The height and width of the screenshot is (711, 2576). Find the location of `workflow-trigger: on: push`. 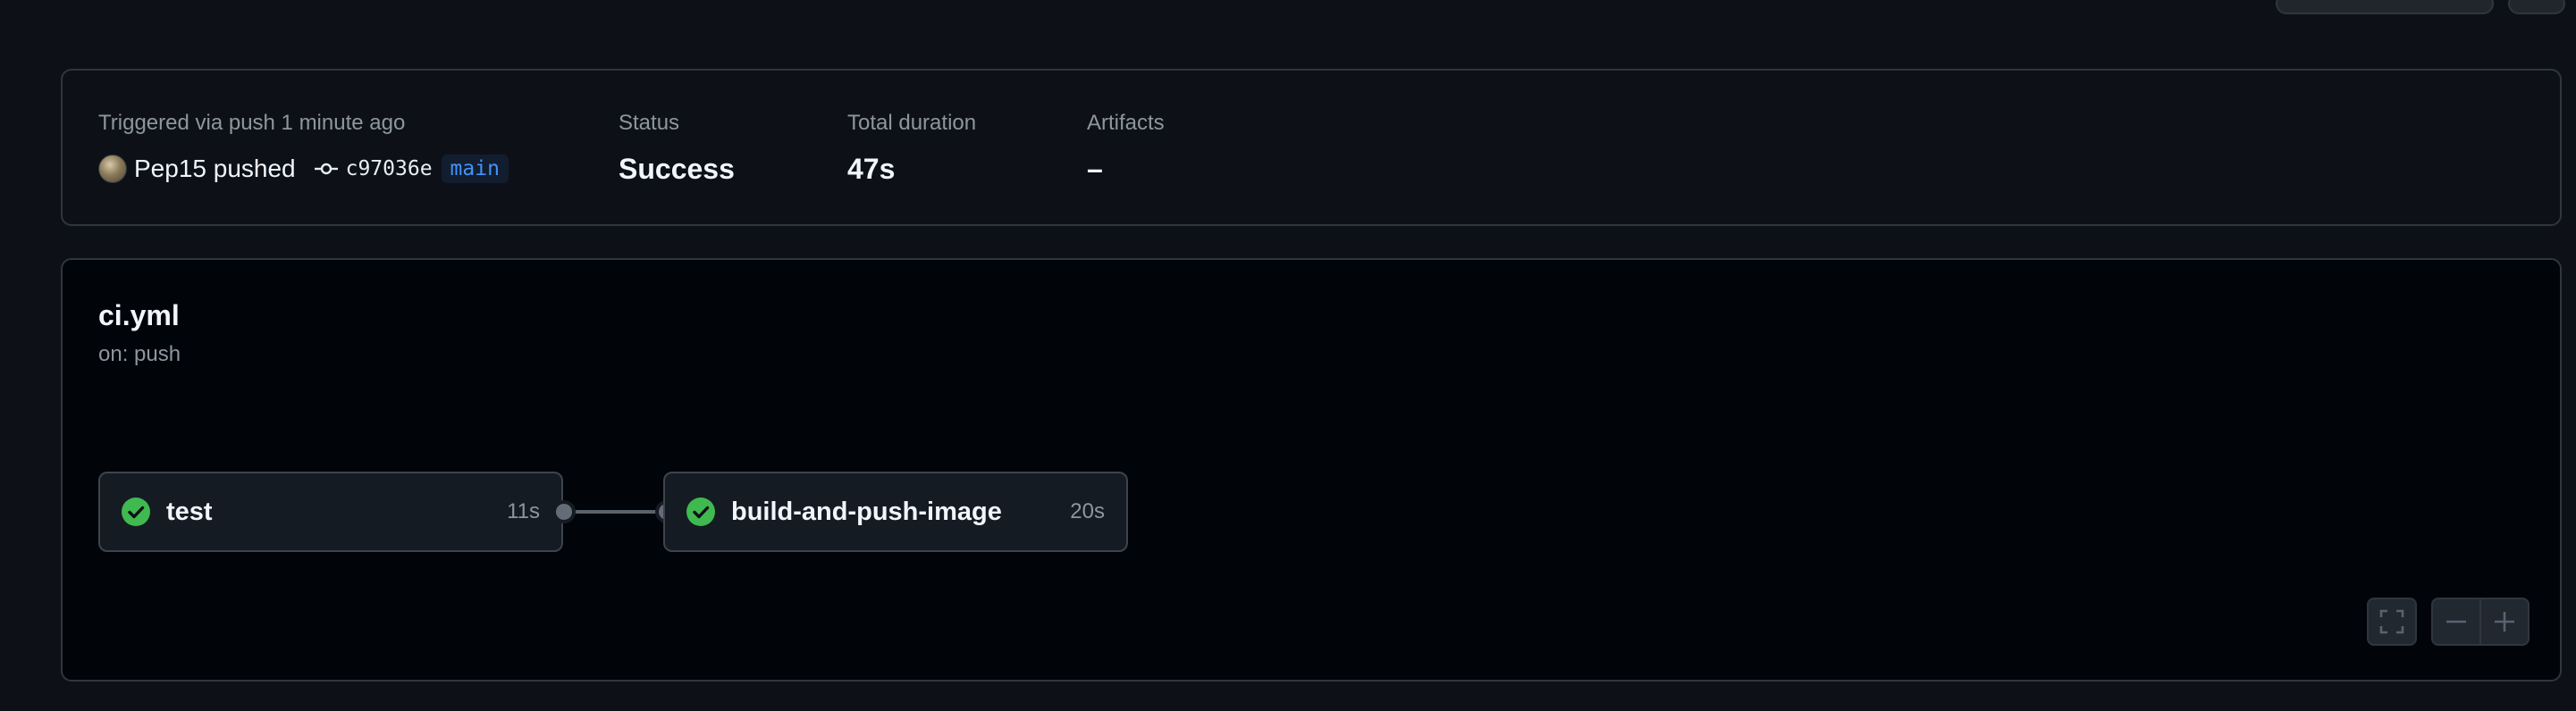

workflow-trigger: on: push is located at coordinates (139, 354).